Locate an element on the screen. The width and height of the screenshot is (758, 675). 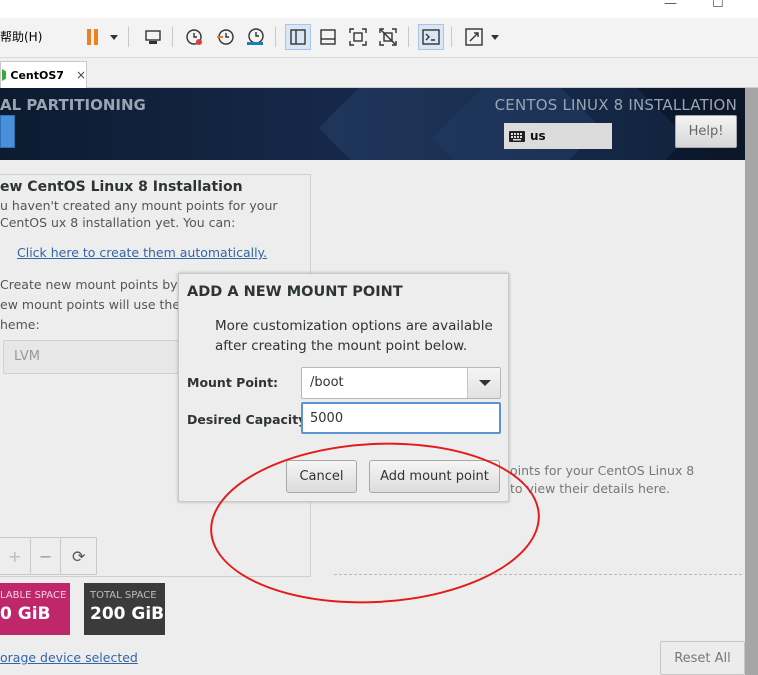
mount-point-value: /boot is located at coordinates (327, 382).